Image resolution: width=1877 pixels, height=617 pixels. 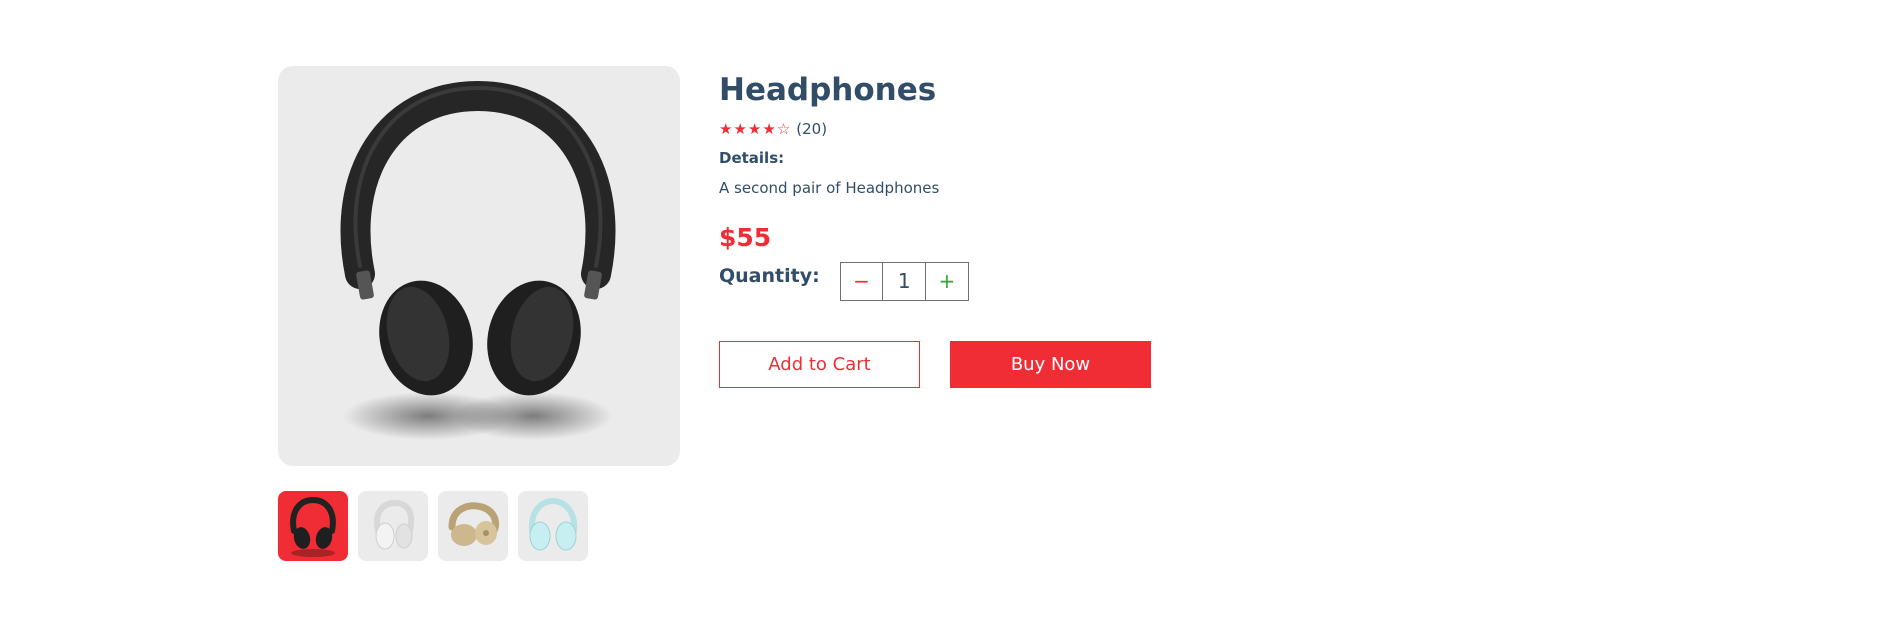 I want to click on add-to-cart-button: Add to Cart, so click(x=819, y=364).